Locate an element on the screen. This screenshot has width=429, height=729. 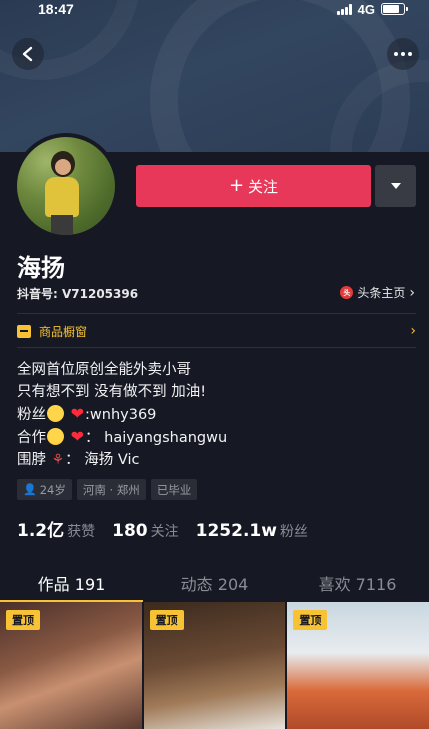
person-icon: 👤 is located at coordinates (30, 489).